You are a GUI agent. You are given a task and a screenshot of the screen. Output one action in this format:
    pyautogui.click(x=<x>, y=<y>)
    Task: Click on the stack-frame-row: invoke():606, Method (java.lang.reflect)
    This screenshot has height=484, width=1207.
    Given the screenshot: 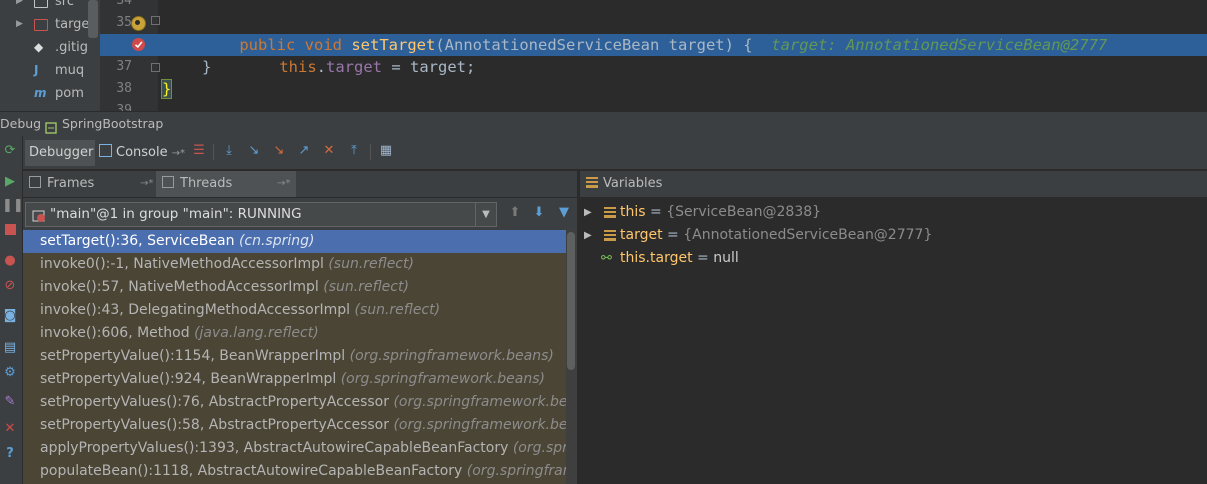 What is the action you would take?
    pyautogui.click(x=294, y=333)
    